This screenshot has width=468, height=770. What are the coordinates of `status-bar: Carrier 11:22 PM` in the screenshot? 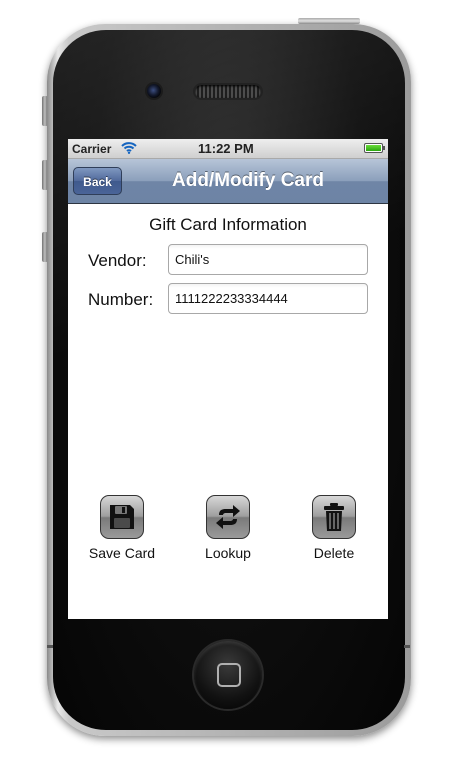 It's located at (228, 149).